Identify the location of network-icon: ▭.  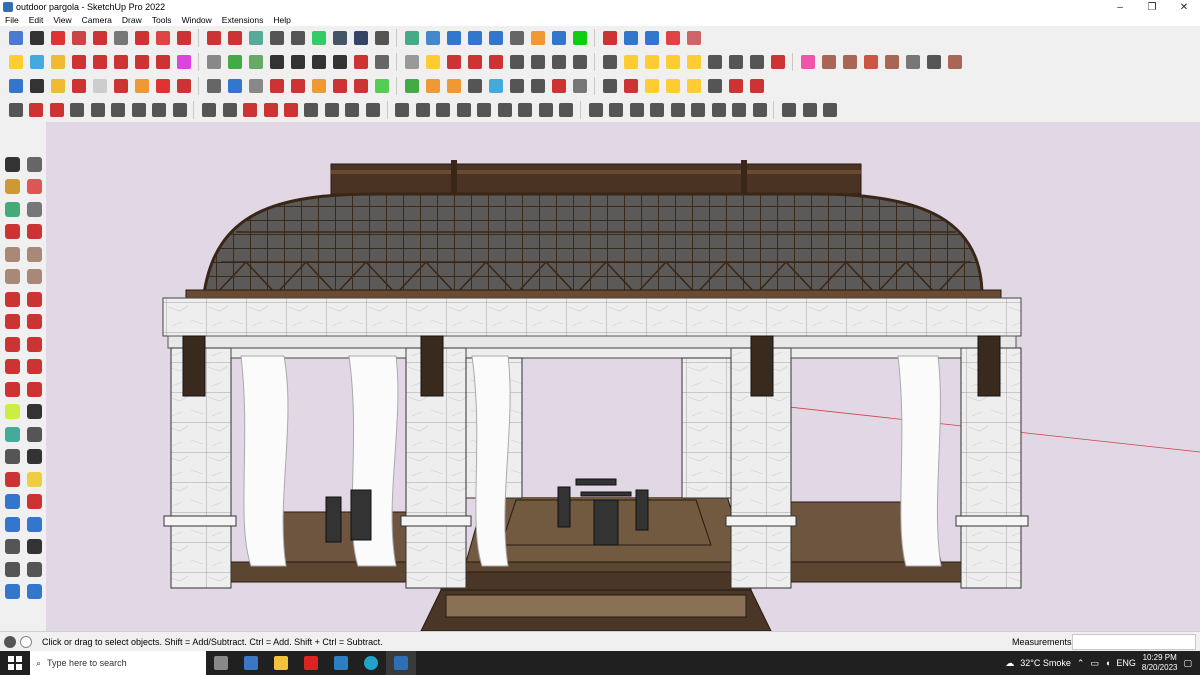
(1094, 663).